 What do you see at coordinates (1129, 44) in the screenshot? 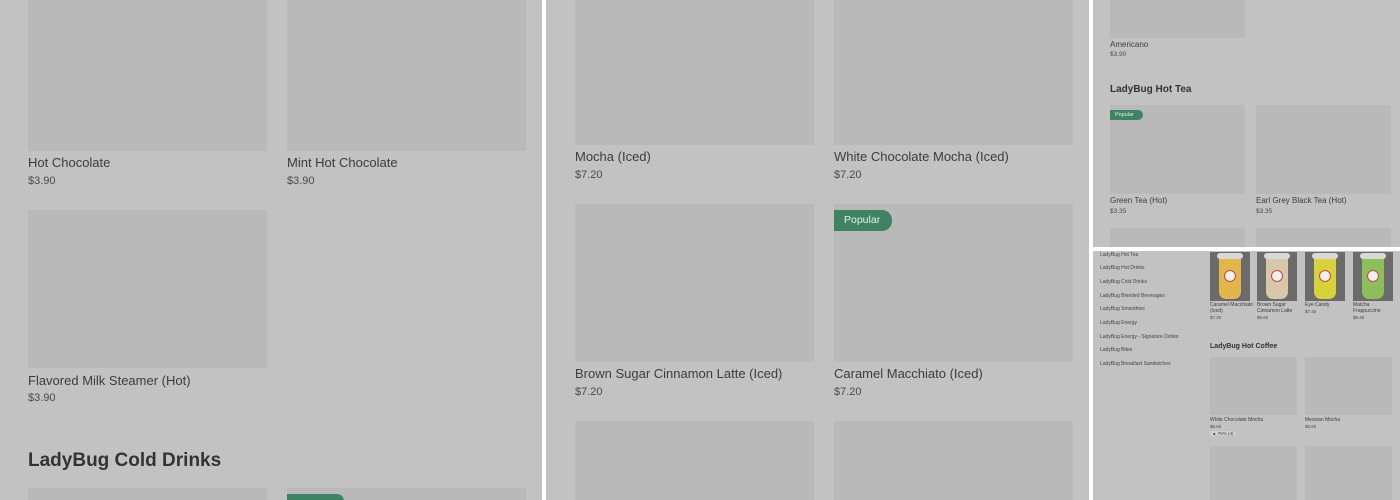
I see `item-name: Americano` at bounding box center [1129, 44].